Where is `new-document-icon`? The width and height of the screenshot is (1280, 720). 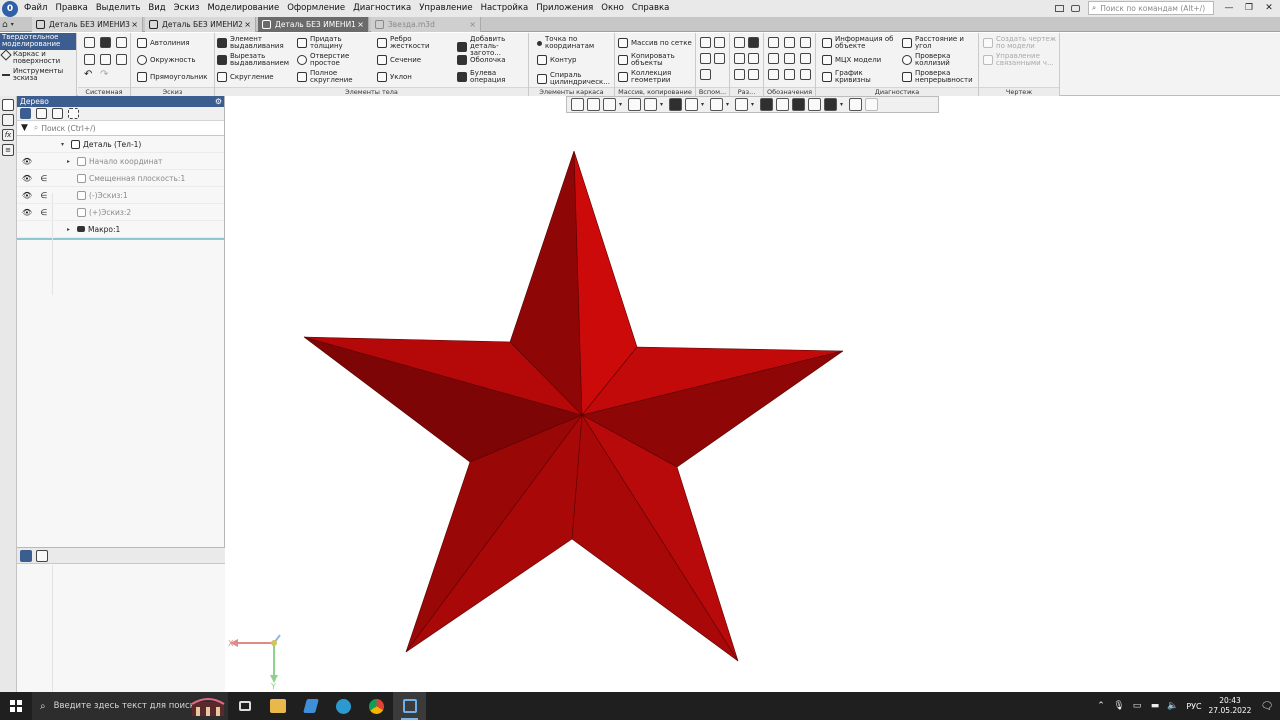 new-document-icon is located at coordinates (89, 42).